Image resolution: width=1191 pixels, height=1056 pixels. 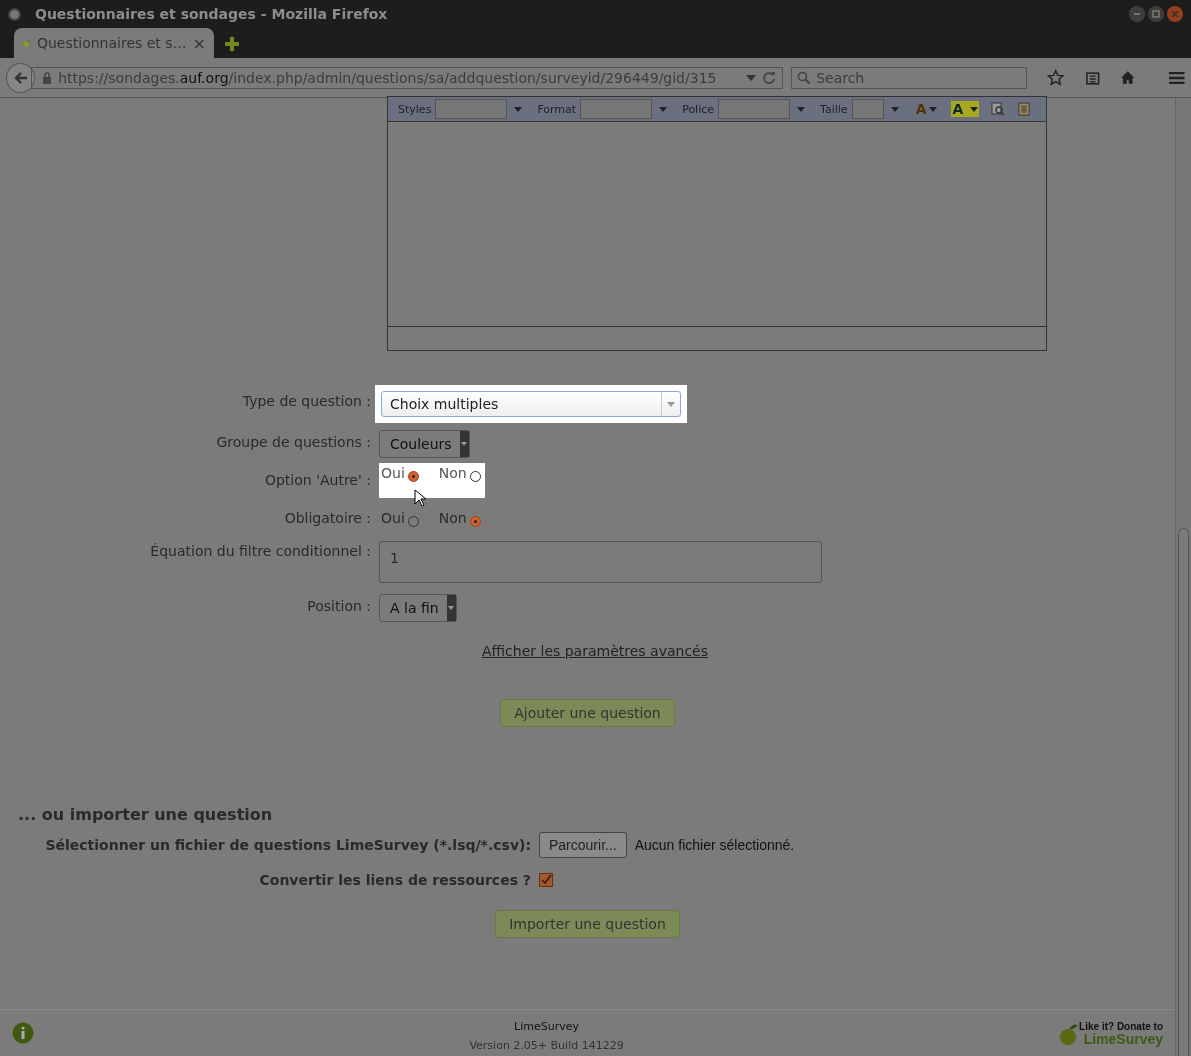 What do you see at coordinates (556, 109) in the screenshot?
I see `toolbar-label: Format` at bounding box center [556, 109].